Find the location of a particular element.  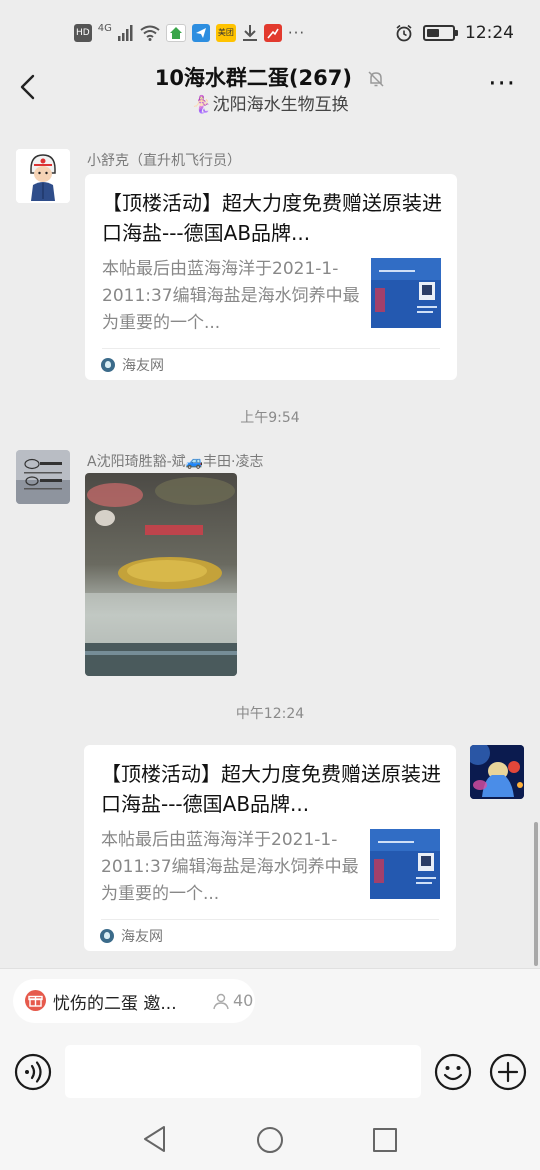

status-icons-right: 12:24 is located at coordinates (454, 33).